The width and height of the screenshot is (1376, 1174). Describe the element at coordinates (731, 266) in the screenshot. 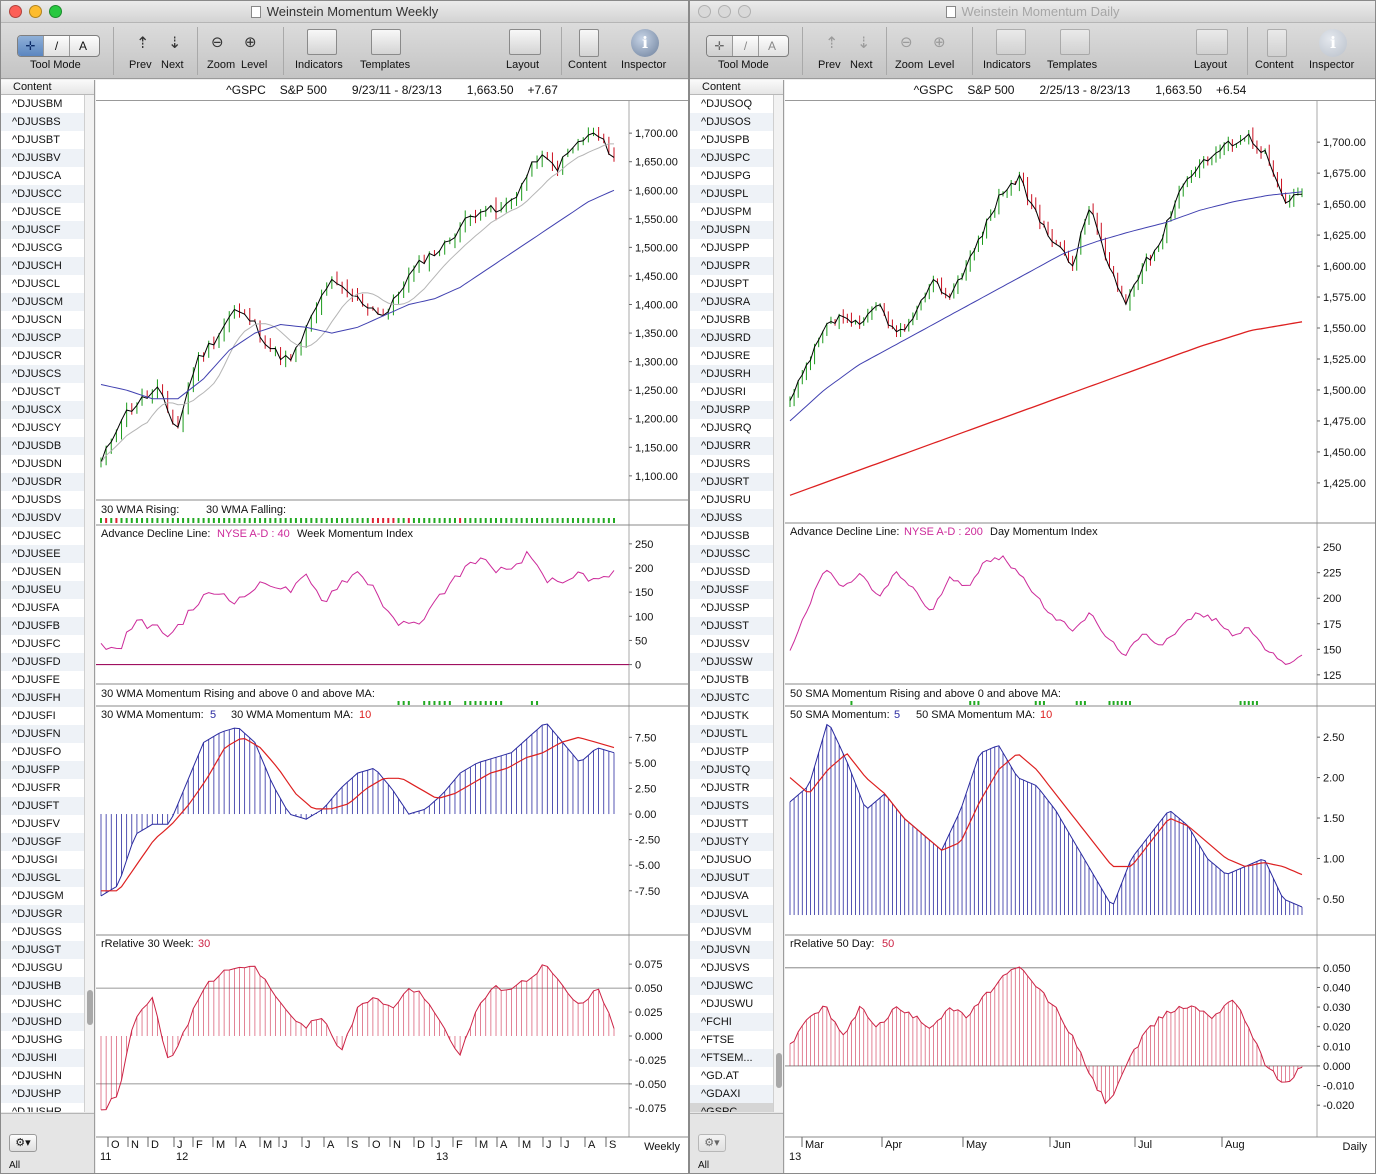

I see `symbol-list-item: ^DJUSPR` at that location.